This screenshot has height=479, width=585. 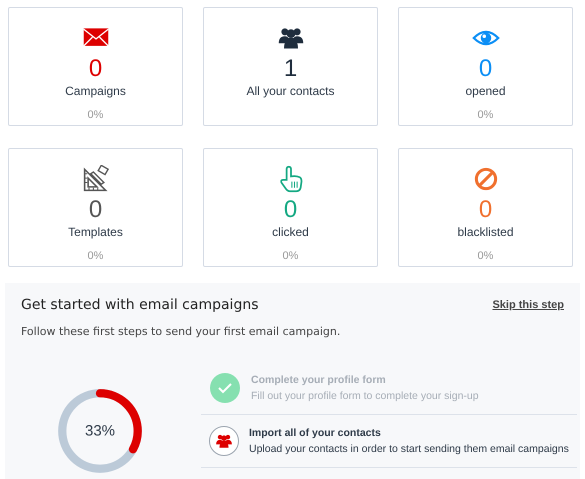 I want to click on stat-label: clicked, so click(x=290, y=232).